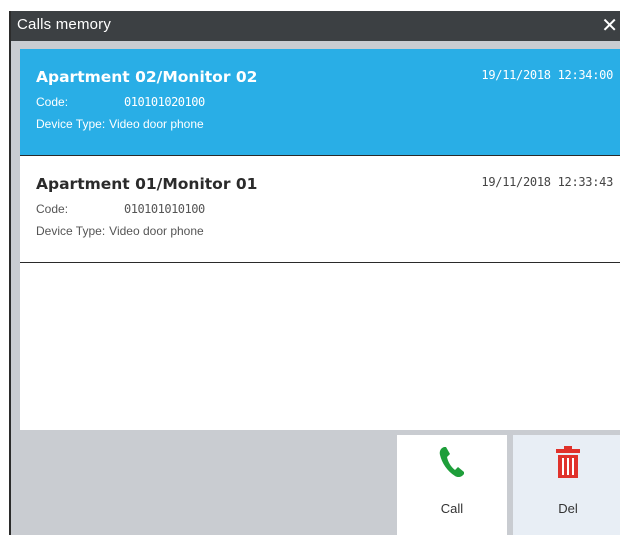  I want to click on code-value: 010101010100, so click(164, 209).